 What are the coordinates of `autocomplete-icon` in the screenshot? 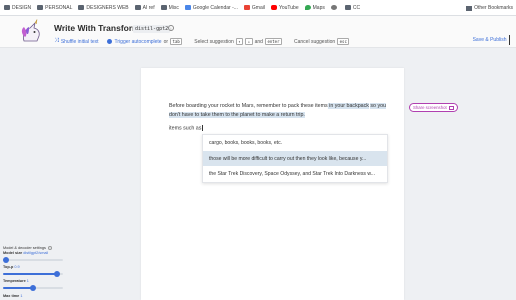 It's located at (109, 41).